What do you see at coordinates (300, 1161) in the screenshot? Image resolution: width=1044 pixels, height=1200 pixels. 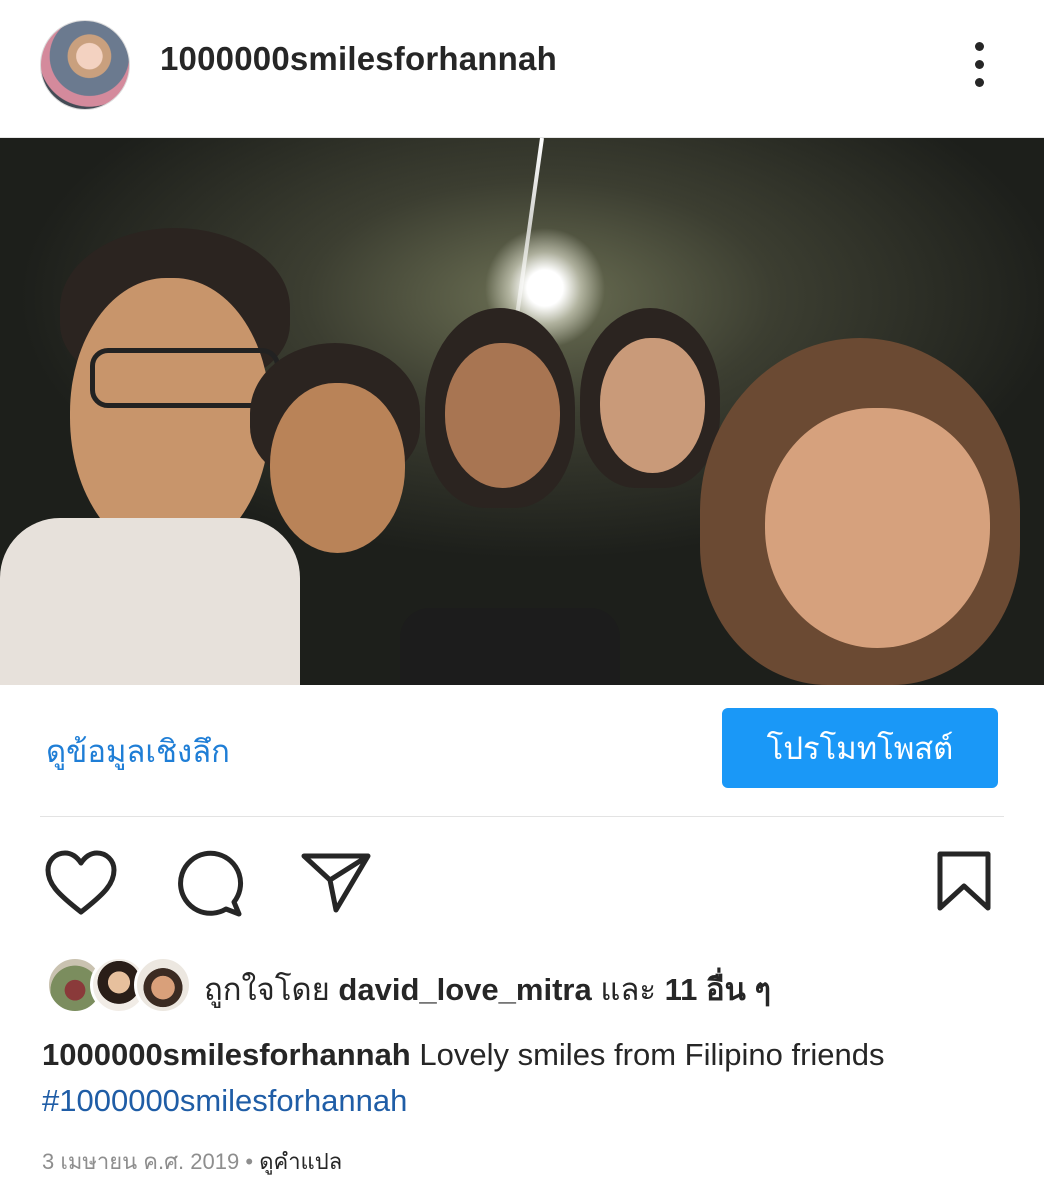 I see `see-translation-link: ดูคำแปล` at bounding box center [300, 1161].